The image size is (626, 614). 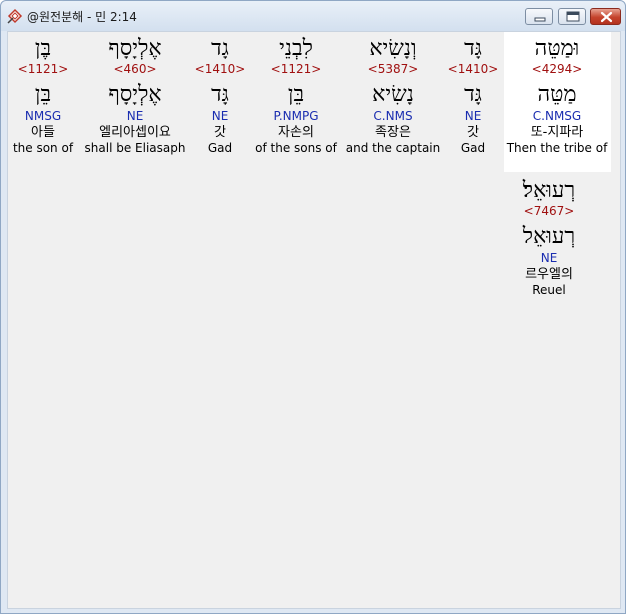 What do you see at coordinates (549, 211) in the screenshot?
I see `strong-number: <7467>` at bounding box center [549, 211].